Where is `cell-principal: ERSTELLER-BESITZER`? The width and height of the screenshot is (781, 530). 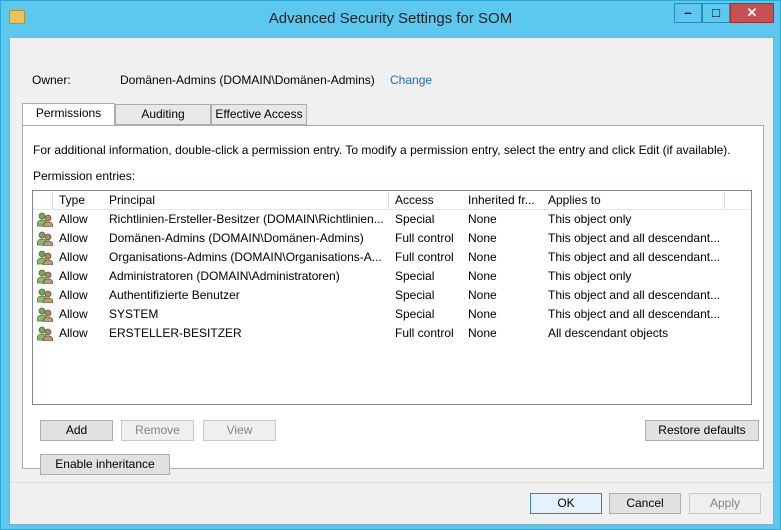 cell-principal: ERSTELLER-BESITZER is located at coordinates (175, 333).